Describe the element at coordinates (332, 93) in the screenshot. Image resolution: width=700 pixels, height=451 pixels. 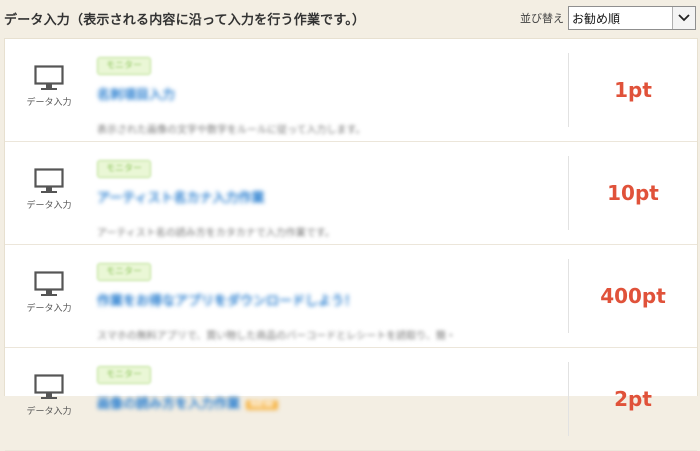
I see `task-title: 名刺項目入力` at that location.